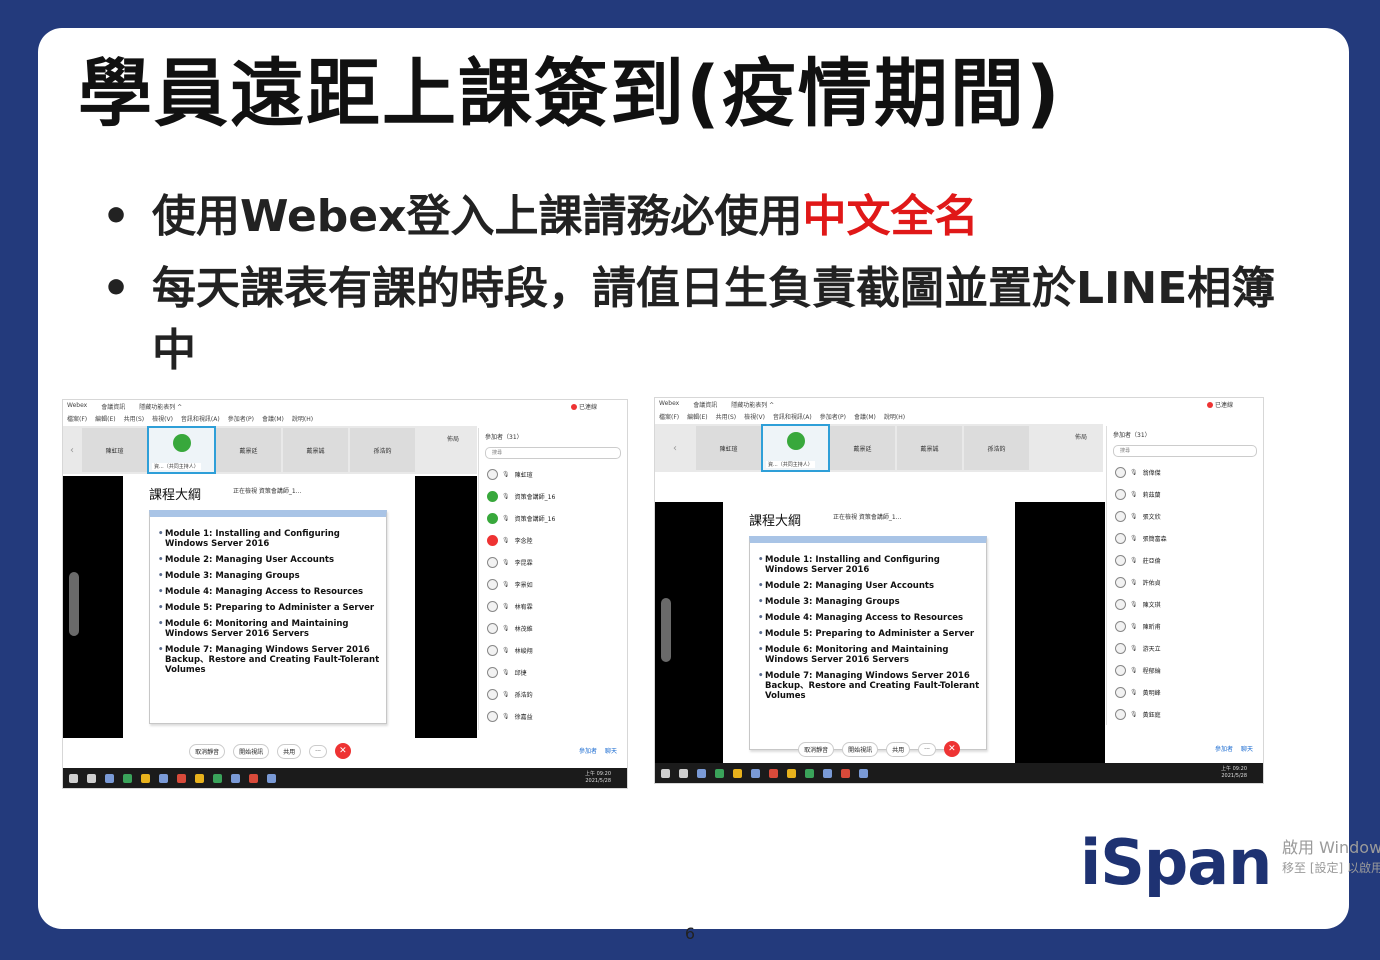 The image size is (1380, 960). What do you see at coordinates (162, 418) in the screenshot?
I see `menu-item: 檢視(V)` at bounding box center [162, 418].